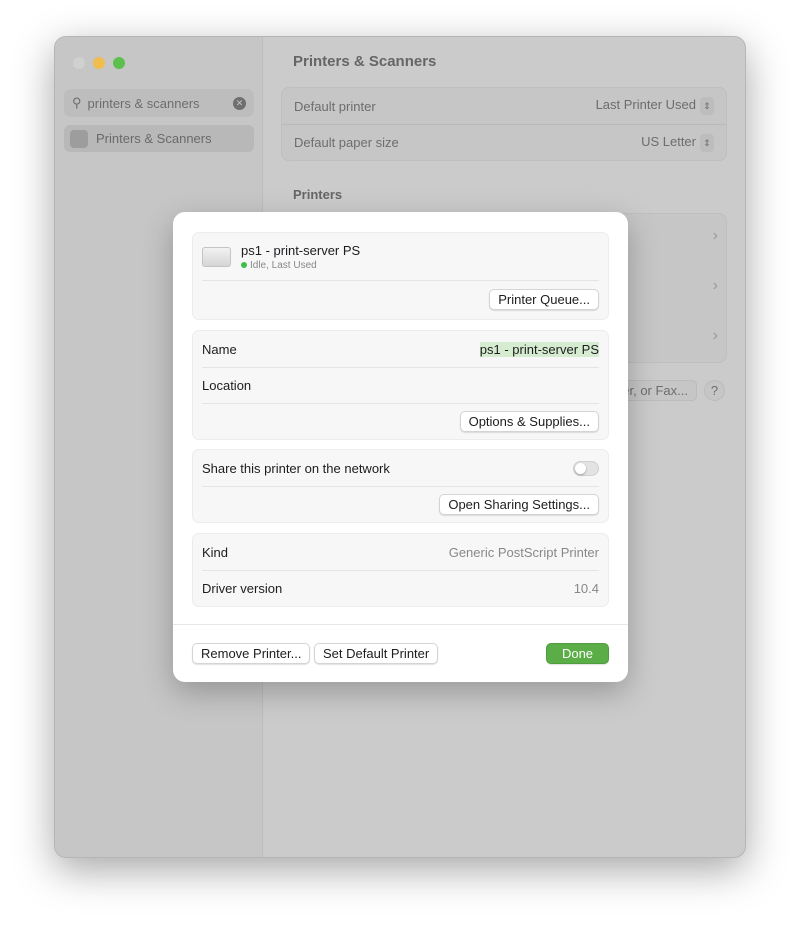  Describe the element at coordinates (365, 61) in the screenshot. I see `page-title: Printers & Scanners` at that location.